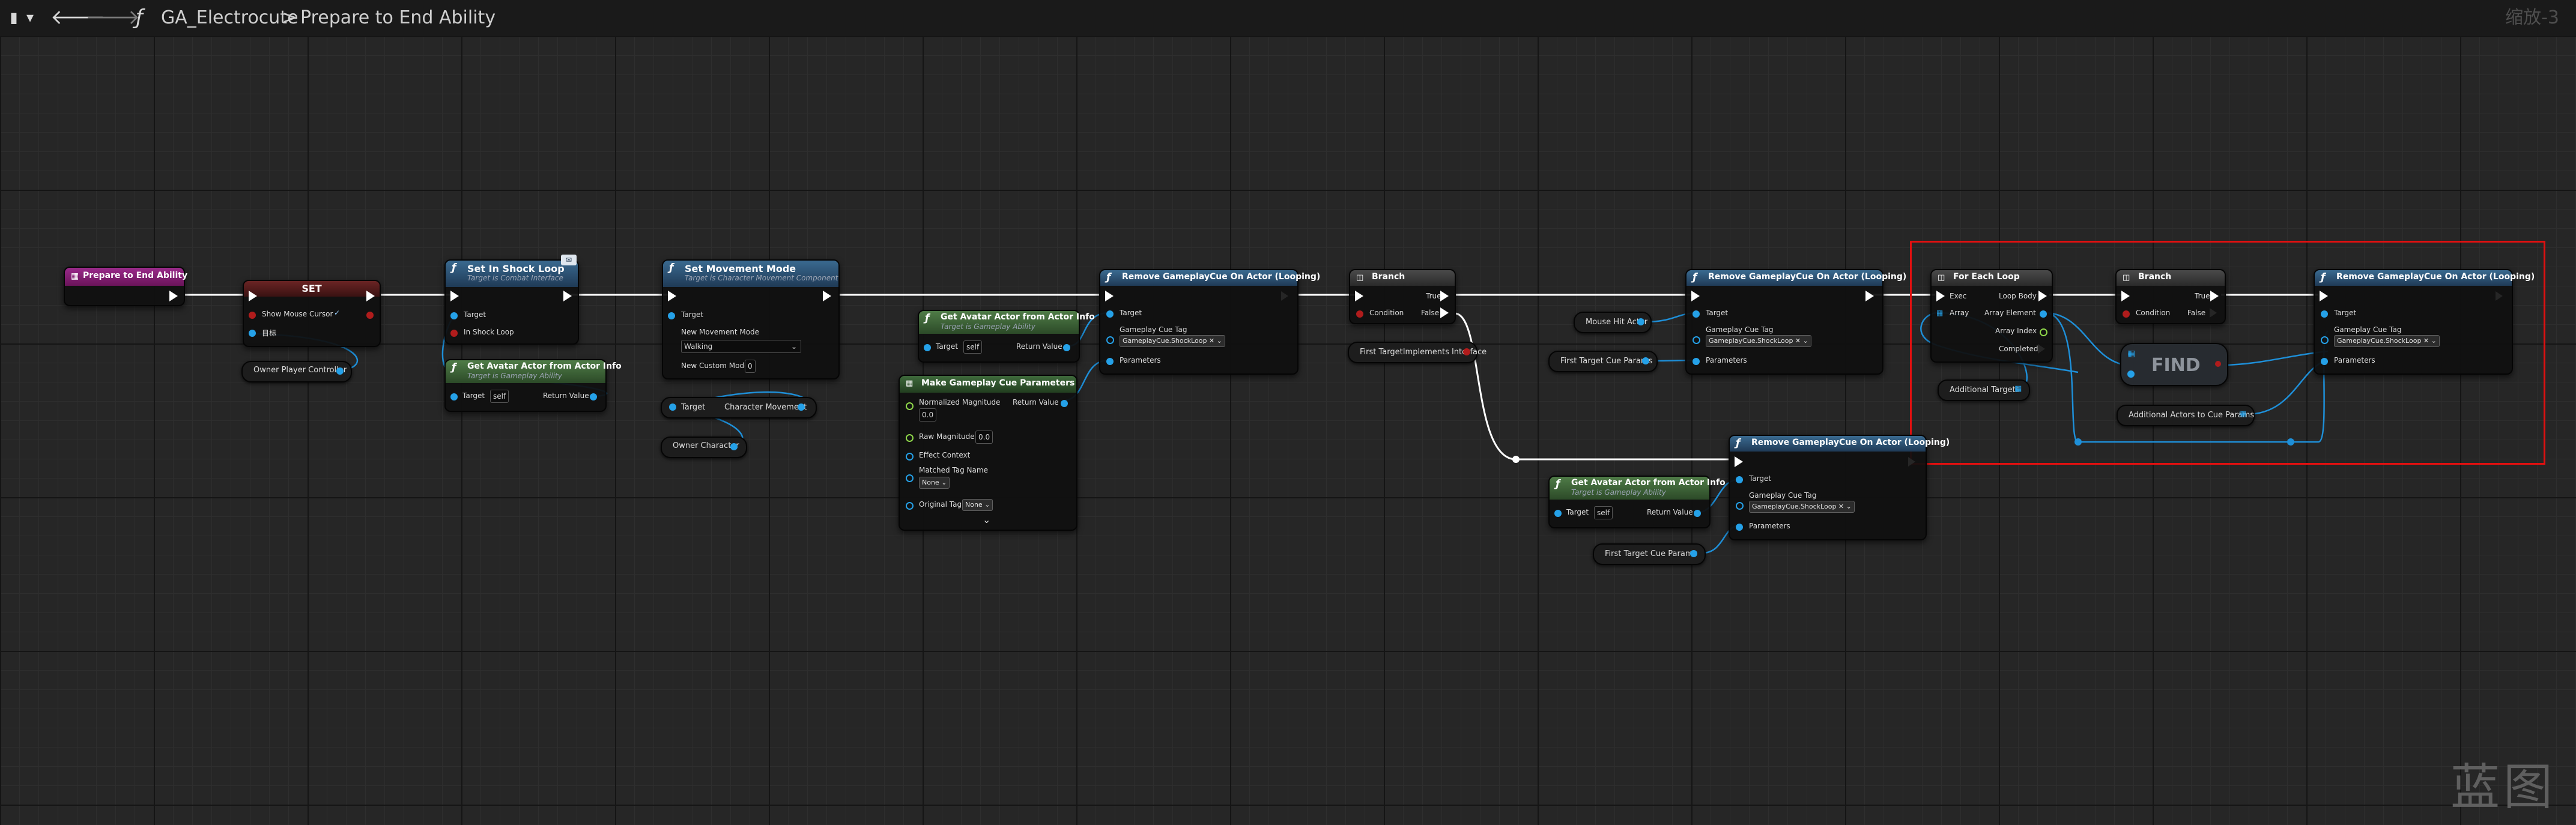  Describe the element at coordinates (2043, 314) in the screenshot. I see `array-element-pin` at that location.